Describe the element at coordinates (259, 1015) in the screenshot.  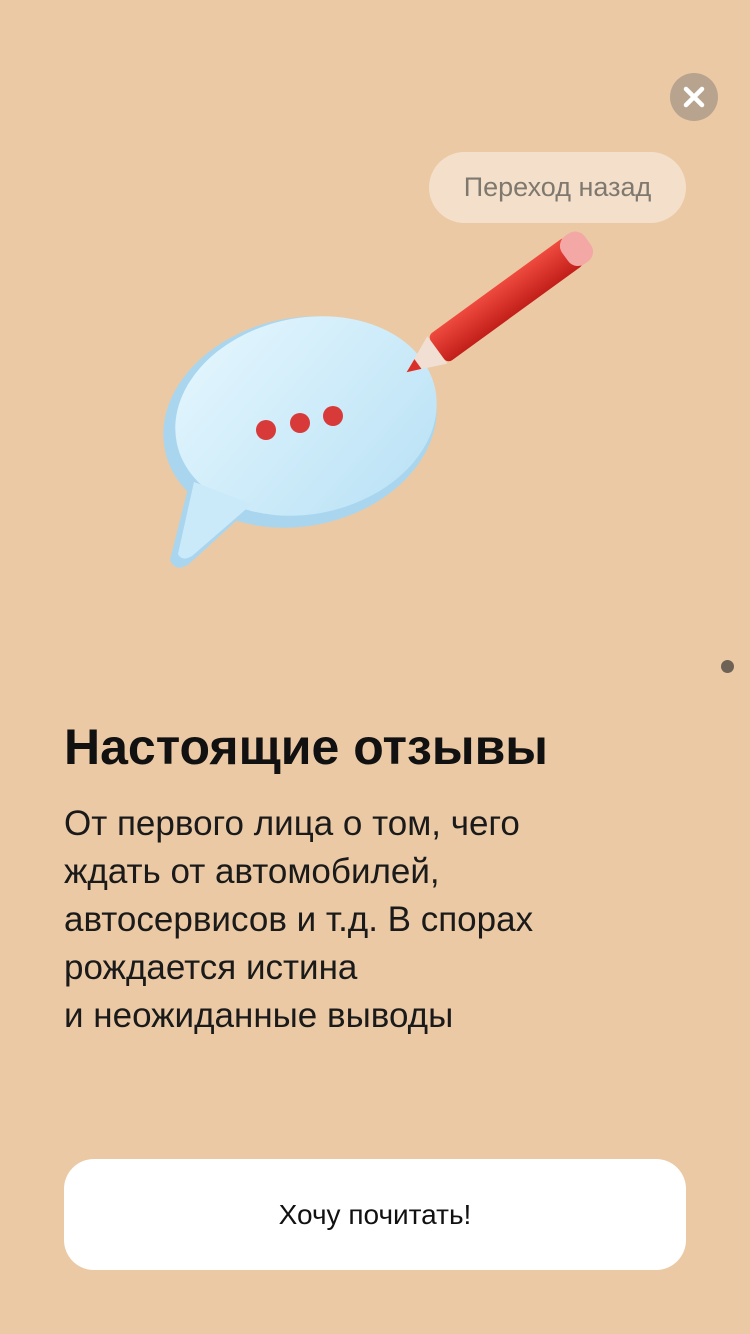
I see `description-line: и неожиданные выводы` at that location.